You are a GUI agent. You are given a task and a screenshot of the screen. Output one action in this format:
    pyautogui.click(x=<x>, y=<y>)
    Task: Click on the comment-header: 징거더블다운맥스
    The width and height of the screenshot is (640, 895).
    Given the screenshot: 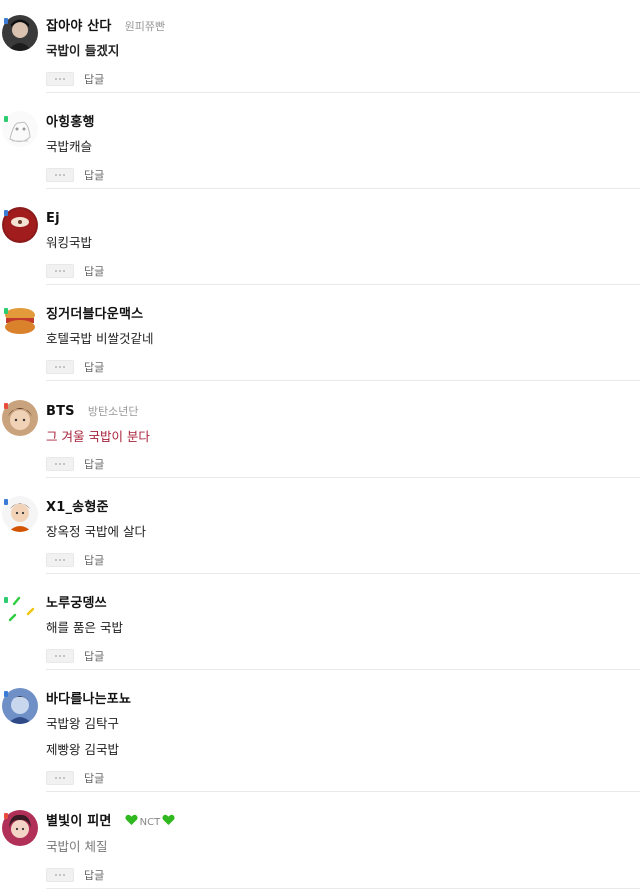 What is the action you would take?
    pyautogui.click(x=94, y=312)
    